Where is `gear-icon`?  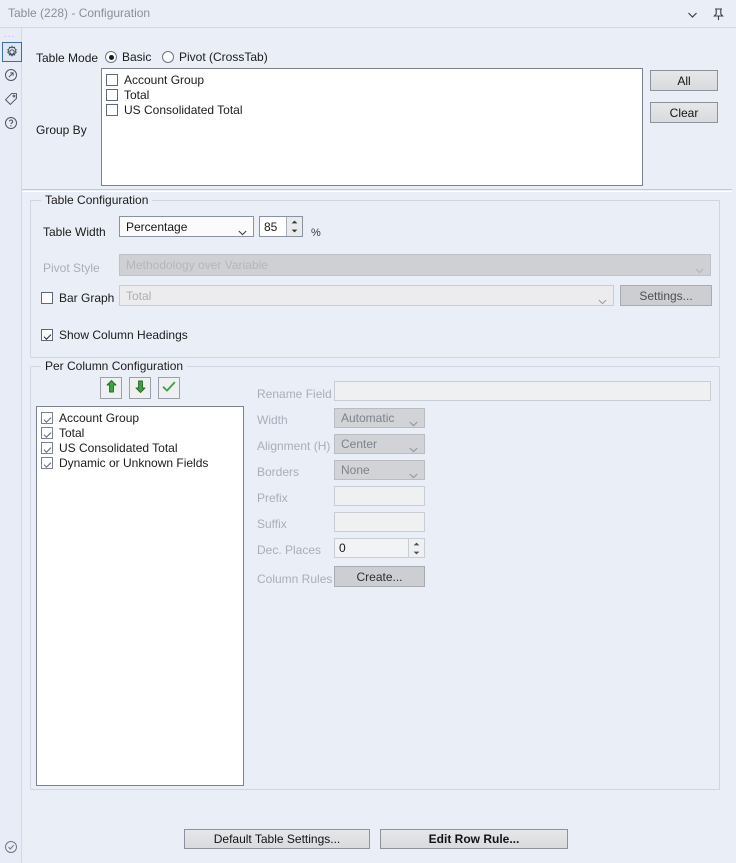 gear-icon is located at coordinates (12, 52).